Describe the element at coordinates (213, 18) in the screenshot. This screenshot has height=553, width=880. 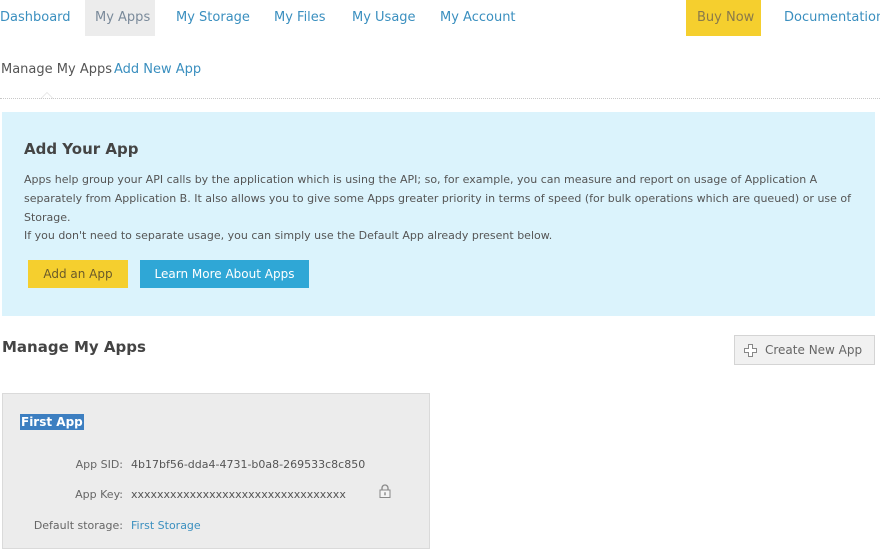
I see `nav-my-storage: My Storage` at that location.